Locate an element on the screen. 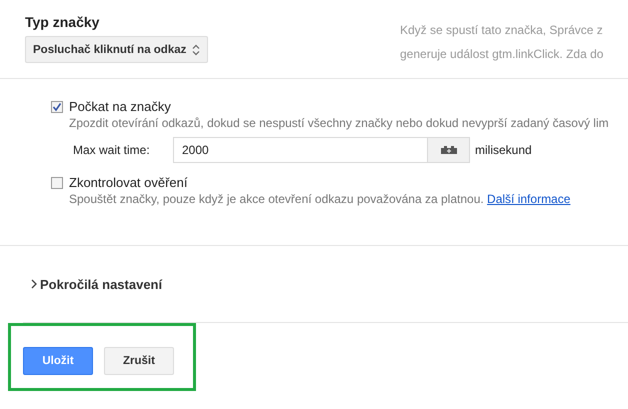  field-label: Max wait time: is located at coordinates (112, 150).